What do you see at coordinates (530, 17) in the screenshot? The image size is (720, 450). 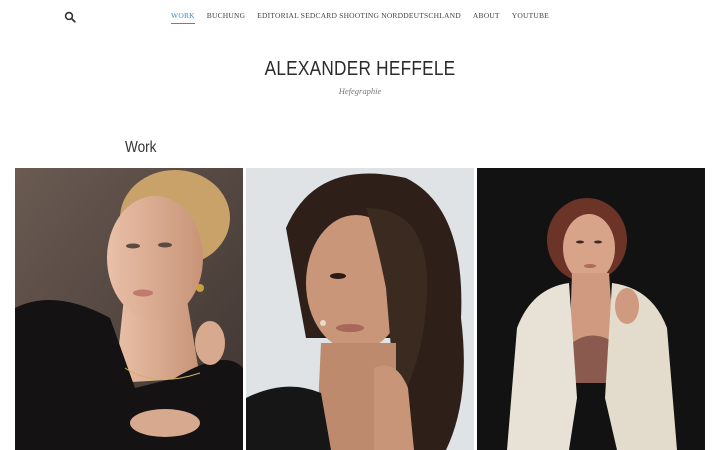 I see `nav-item-youtube: YOUTUBE` at bounding box center [530, 17].